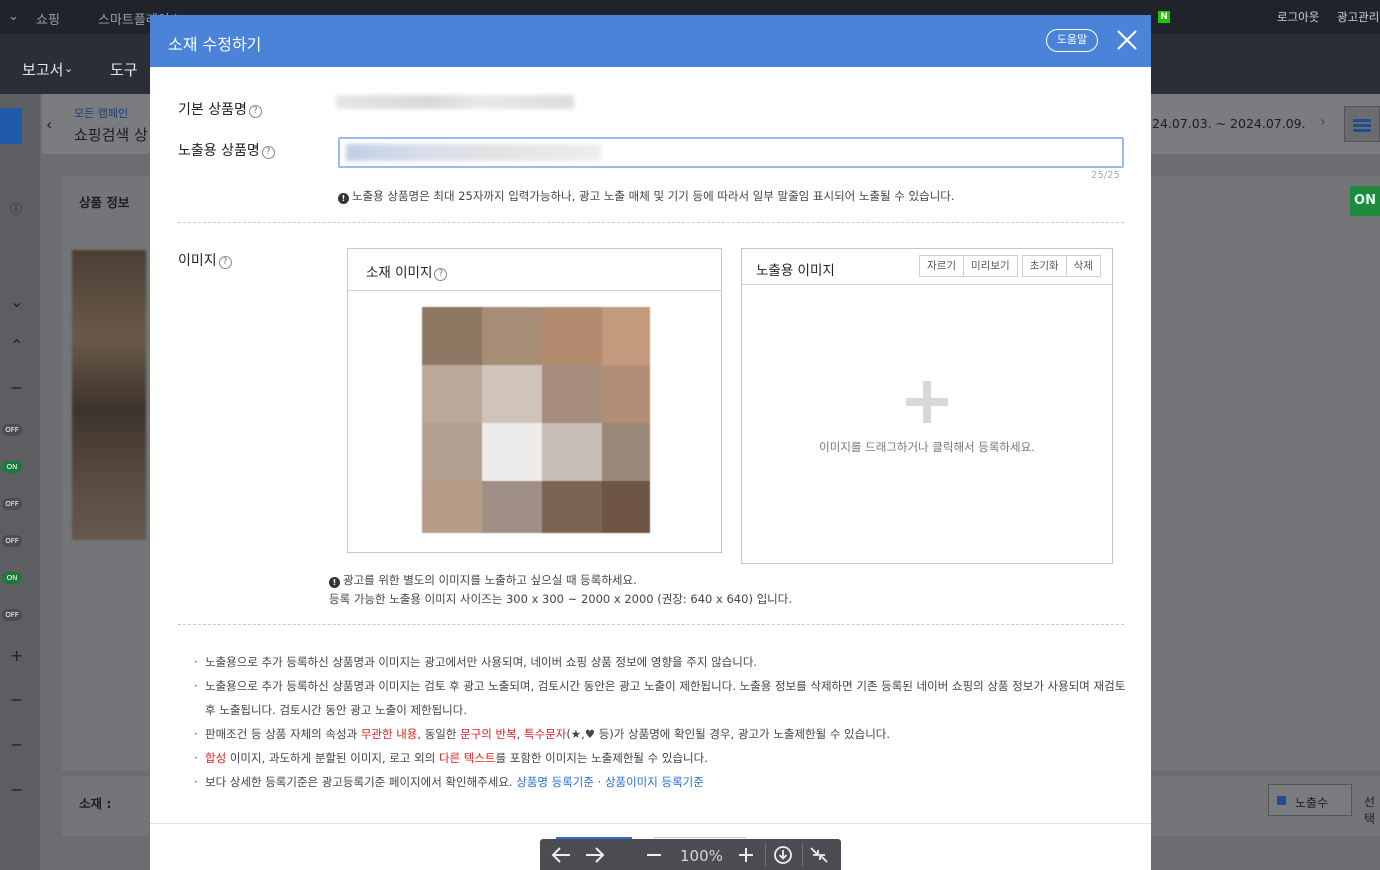 This screenshot has width=1380, height=870. What do you see at coordinates (16, 345) in the screenshot?
I see `chevron-up-icon: ⌃` at bounding box center [16, 345].